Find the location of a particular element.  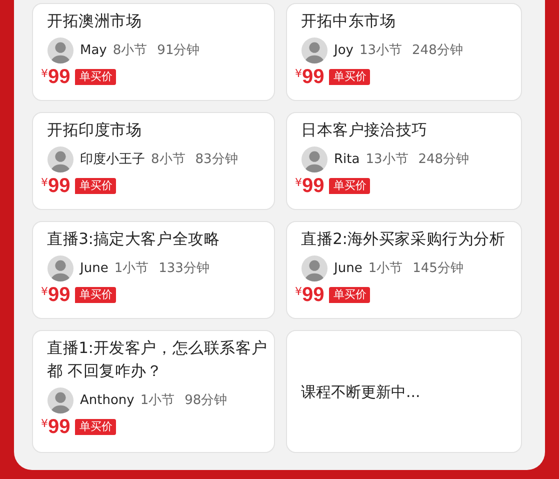

duration: 145分钟 is located at coordinates (438, 269).